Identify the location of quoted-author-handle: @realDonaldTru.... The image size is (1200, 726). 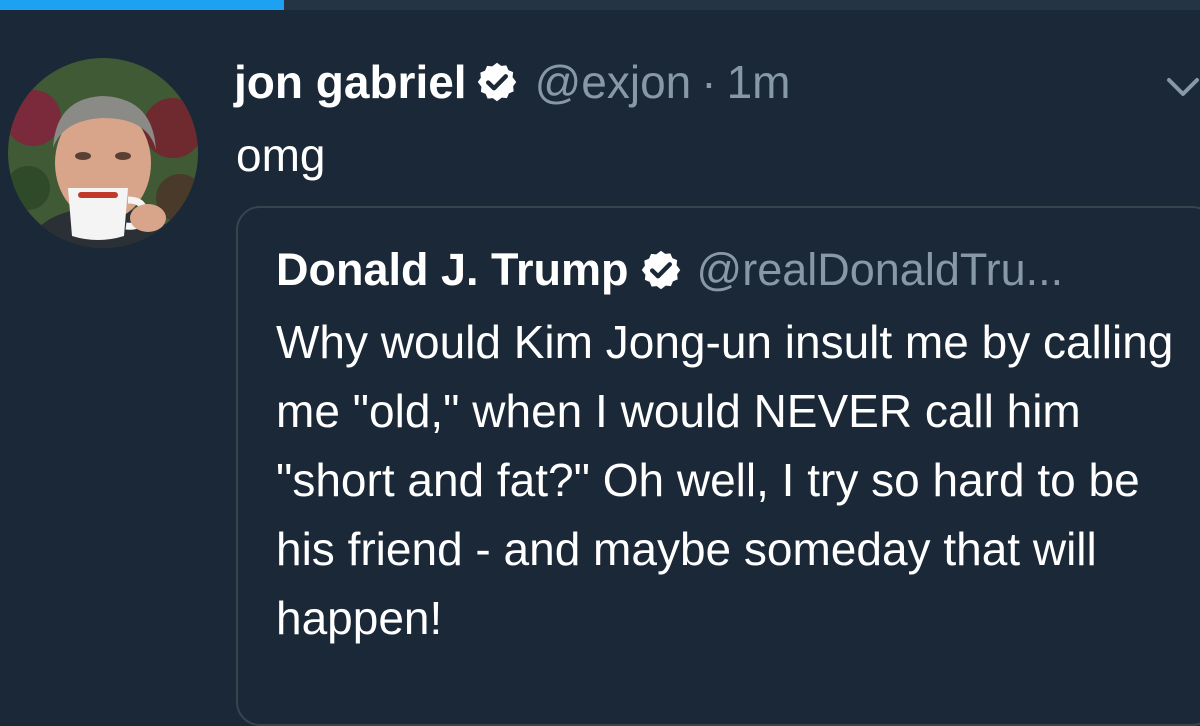
(880, 269).